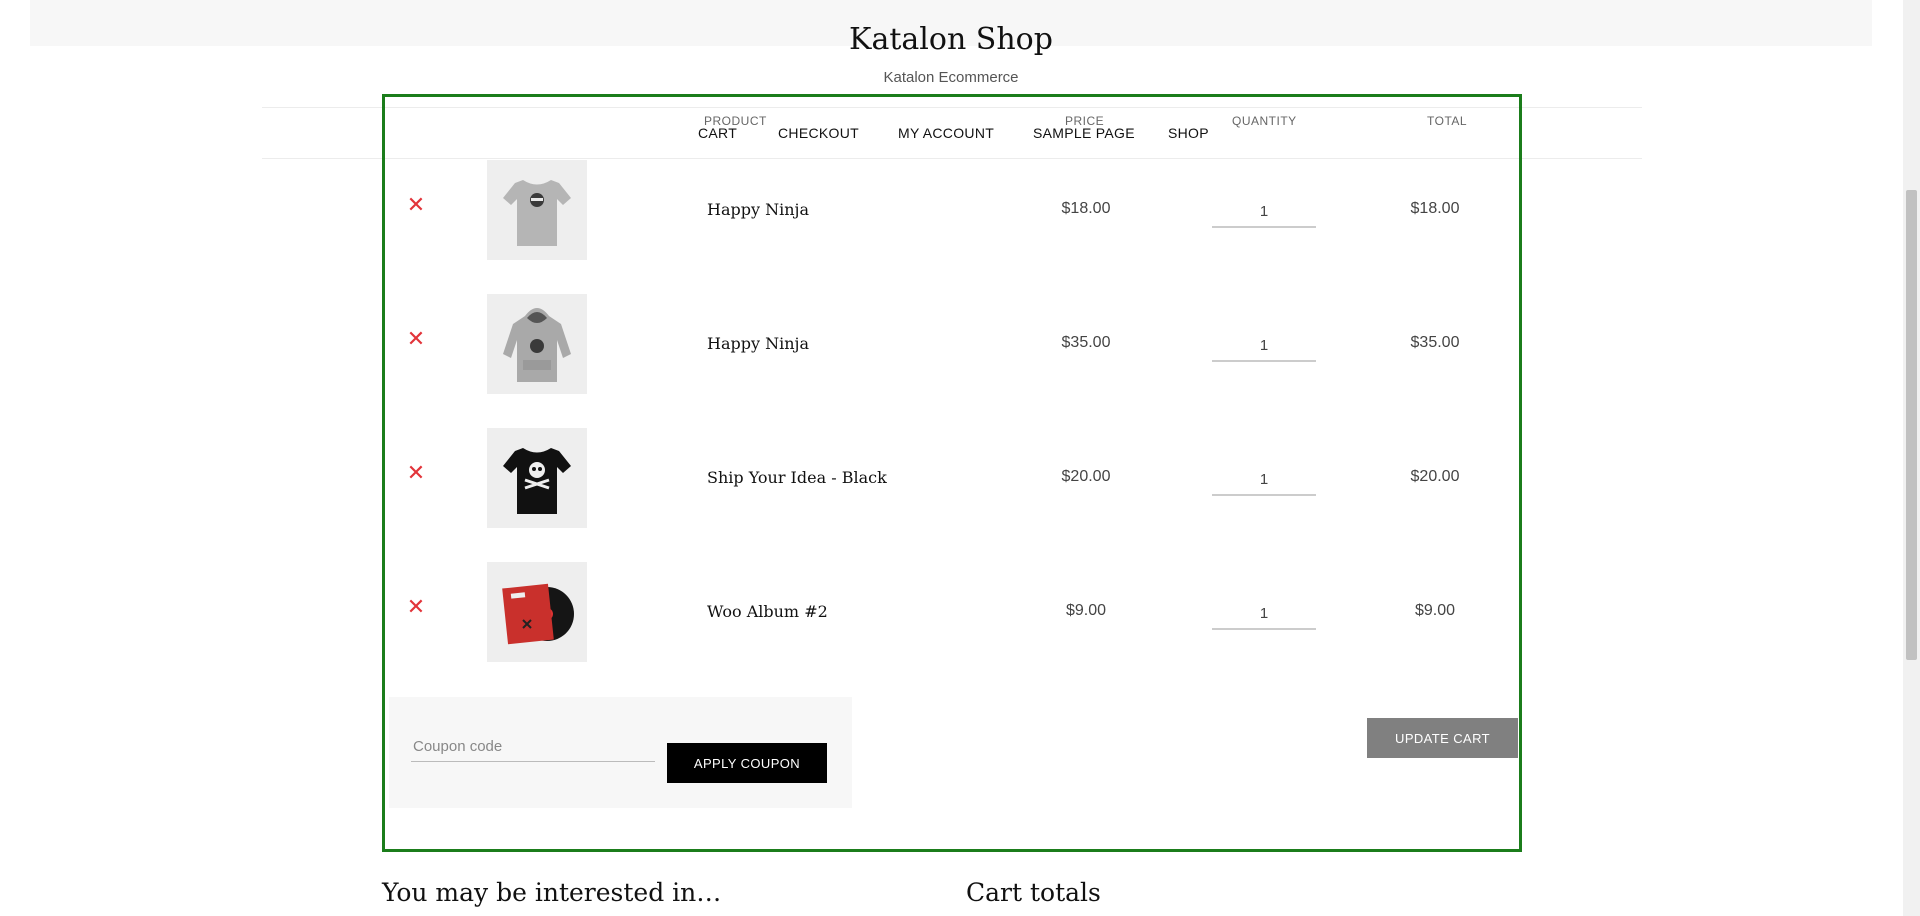  What do you see at coordinates (537, 612) in the screenshot?
I see `album-icon` at bounding box center [537, 612].